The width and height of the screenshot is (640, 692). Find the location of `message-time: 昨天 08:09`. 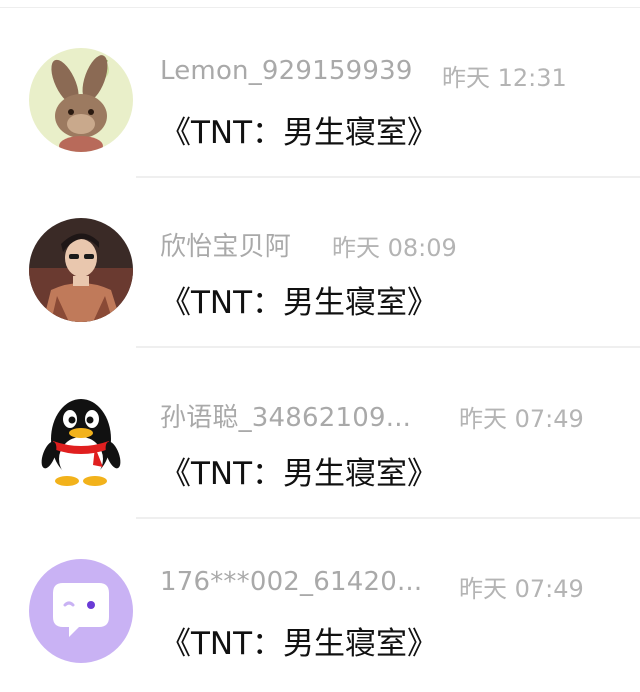

message-time: 昨天 08:09 is located at coordinates (394, 248).